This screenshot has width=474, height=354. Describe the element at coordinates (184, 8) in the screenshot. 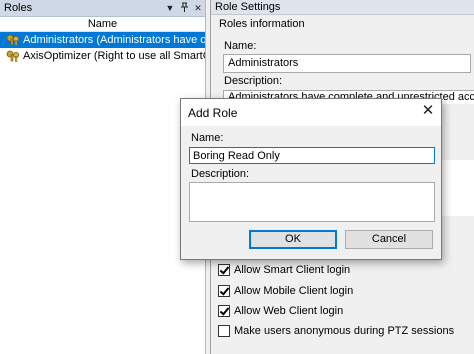

I see `pin-icon` at that location.